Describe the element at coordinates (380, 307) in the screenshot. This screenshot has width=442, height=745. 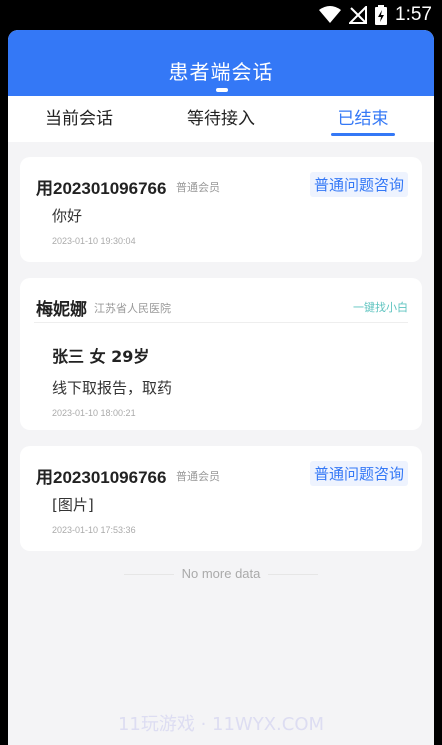
I see `quick-find-tag: 一键找小白` at that location.